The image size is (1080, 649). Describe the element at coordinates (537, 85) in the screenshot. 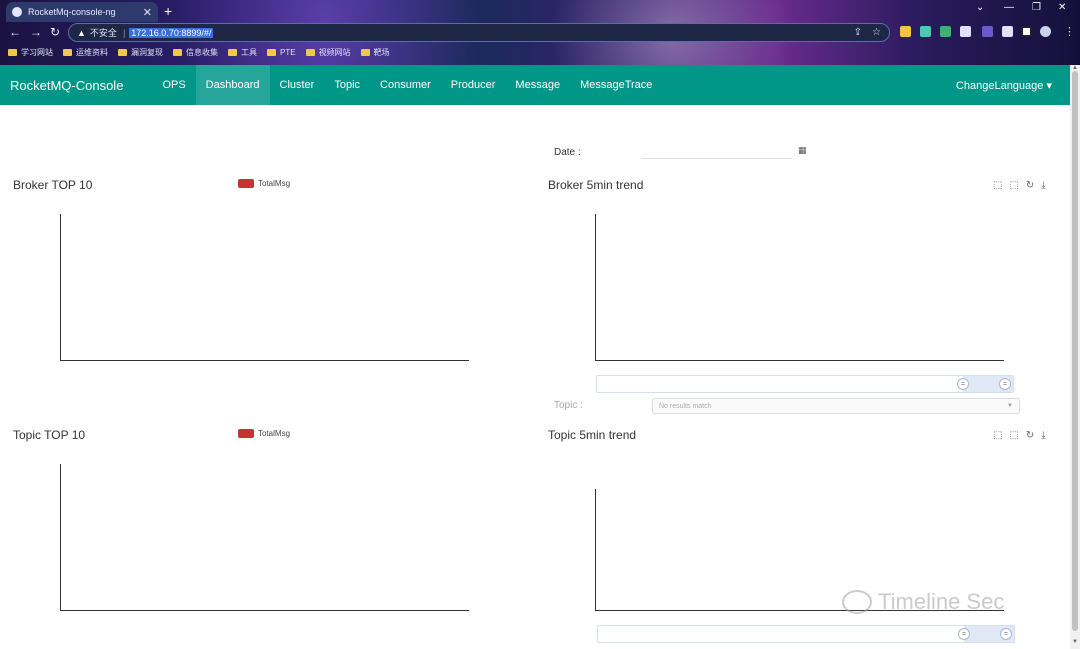

I see `nav-item-message: Message` at that location.